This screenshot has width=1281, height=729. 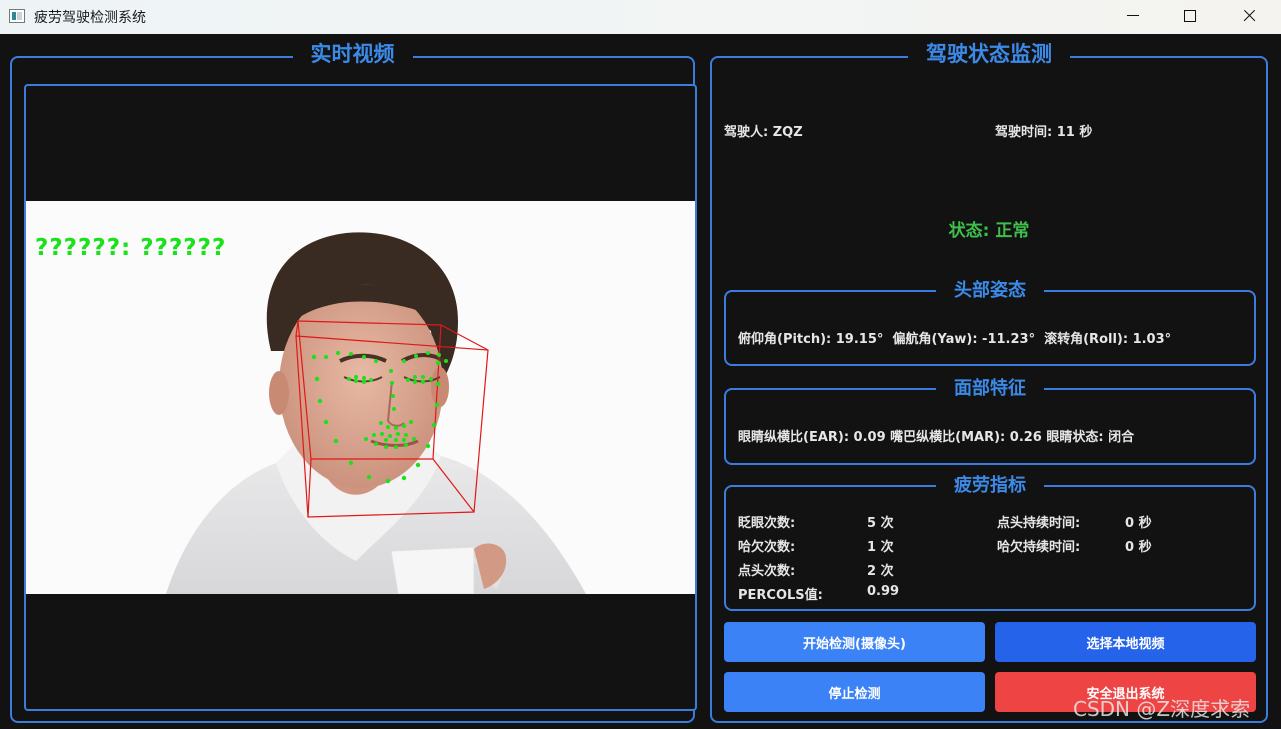 What do you see at coordinates (990, 388) in the screenshot?
I see `face-features-title: 面部特征` at bounding box center [990, 388].